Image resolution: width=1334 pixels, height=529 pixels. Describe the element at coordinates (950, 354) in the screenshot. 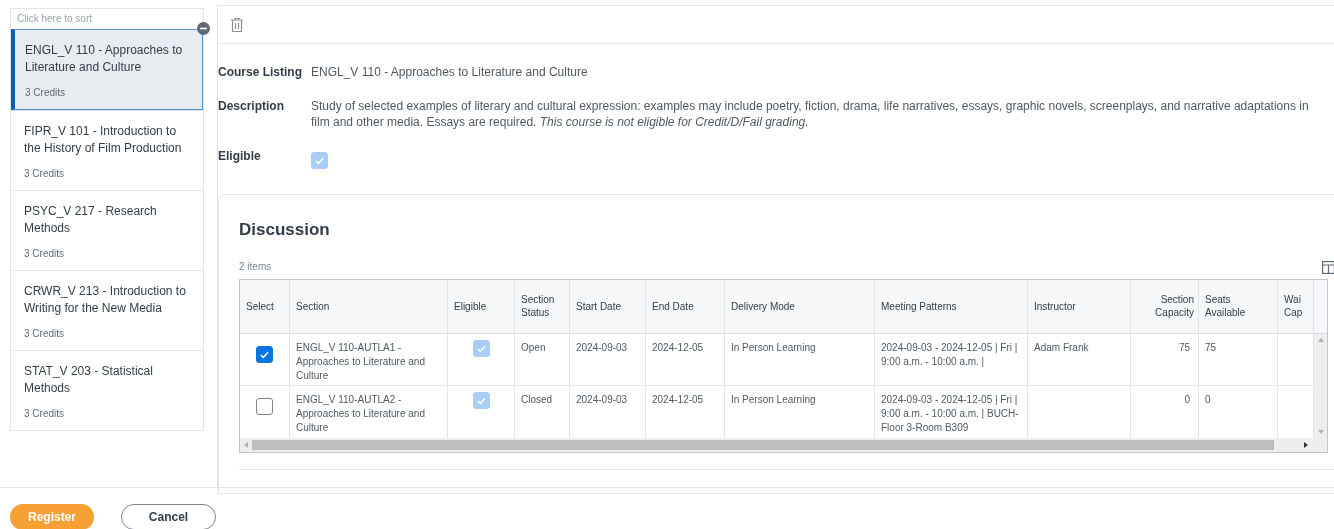

I see `table-cell-text: 2024-09-03 - 2024-12-05 | Fri | 9:00 a.m. - 10:00 a.m. |` at that location.